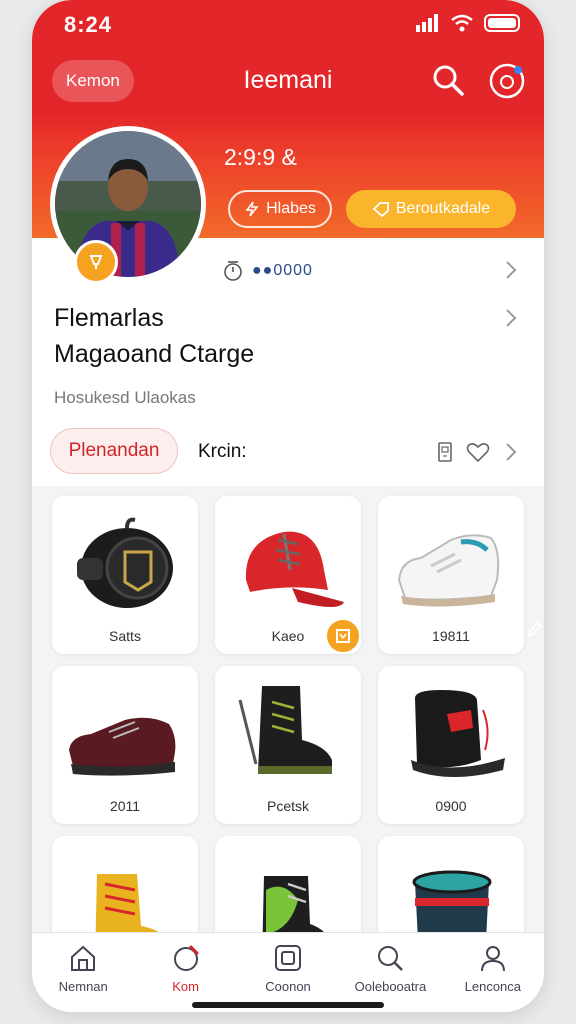  I want to click on tab-profile: Lenconca, so click(493, 972).